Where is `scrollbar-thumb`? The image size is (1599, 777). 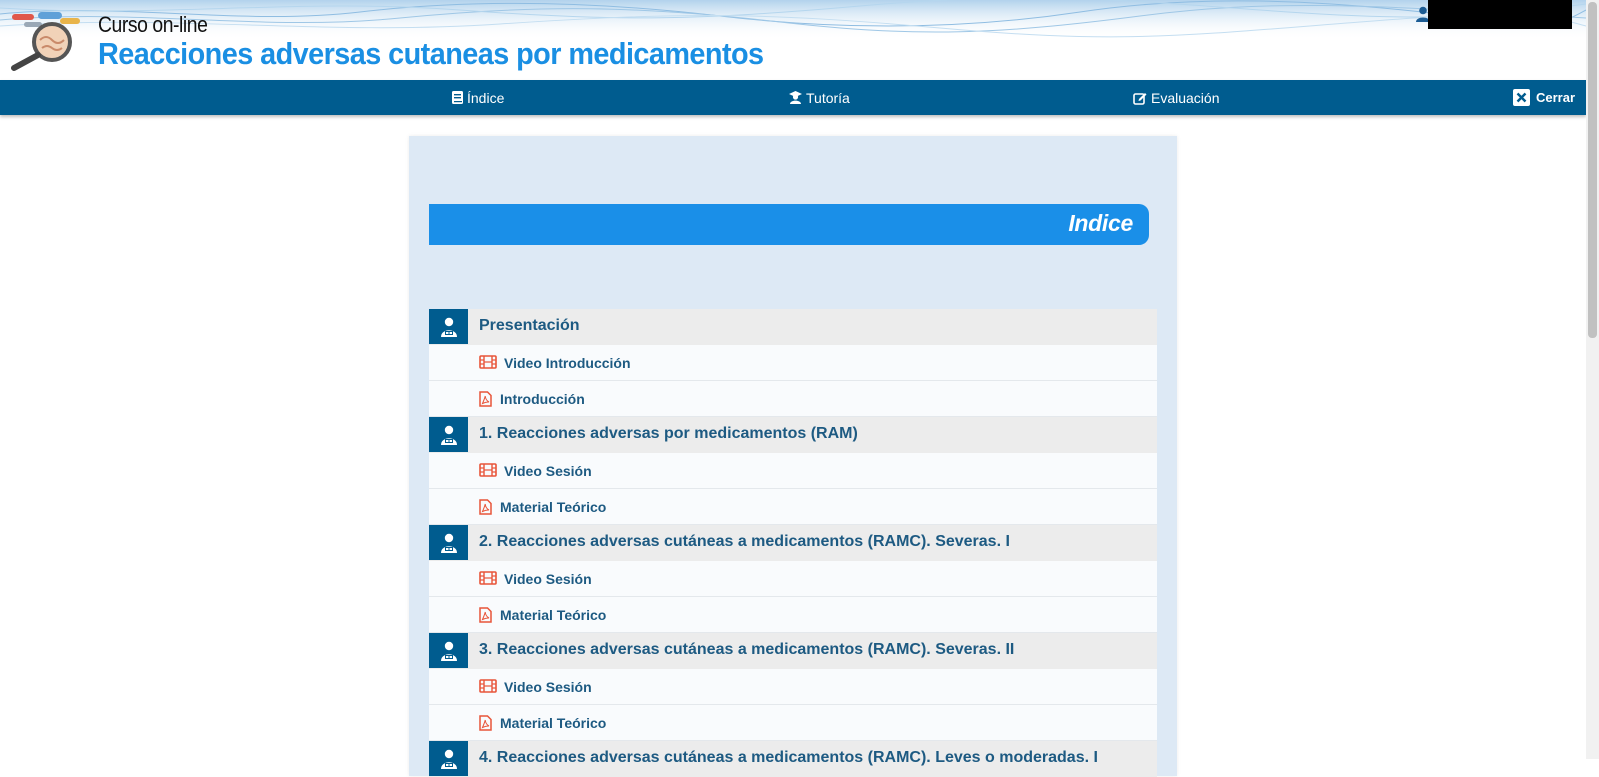
scrollbar-thumb is located at coordinates (1592, 170).